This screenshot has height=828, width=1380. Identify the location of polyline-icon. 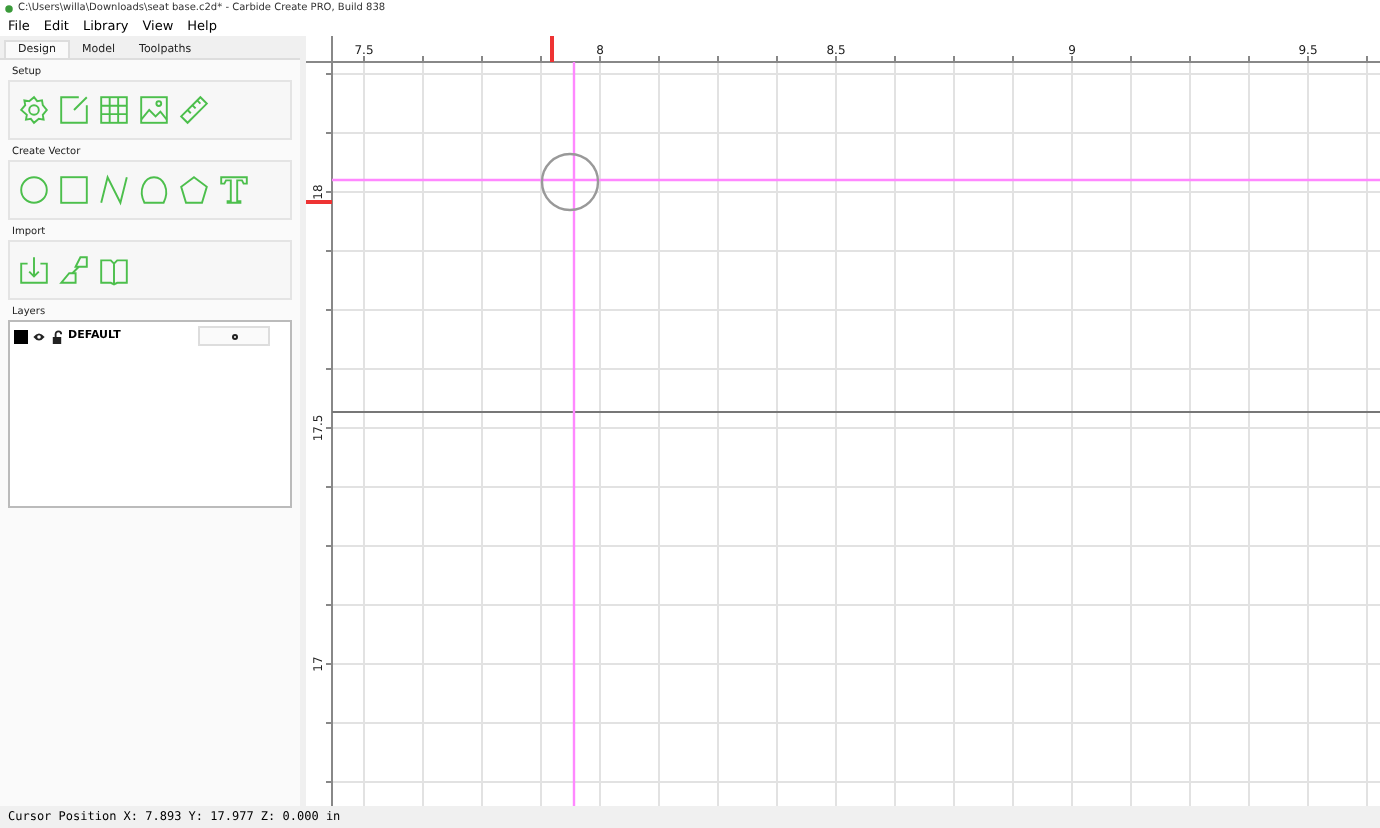
(114, 190).